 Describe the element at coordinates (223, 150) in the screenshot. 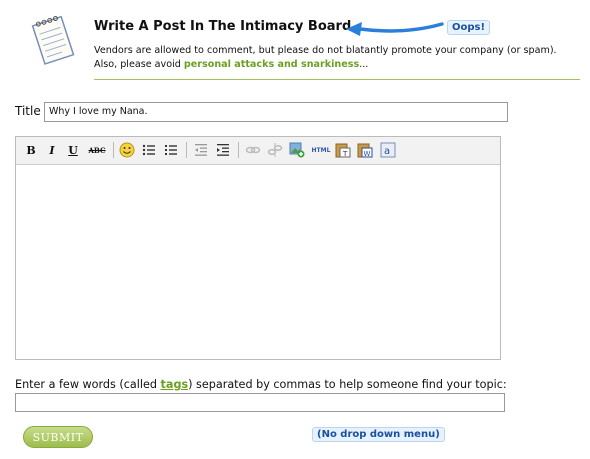

I see `indent-icon` at that location.